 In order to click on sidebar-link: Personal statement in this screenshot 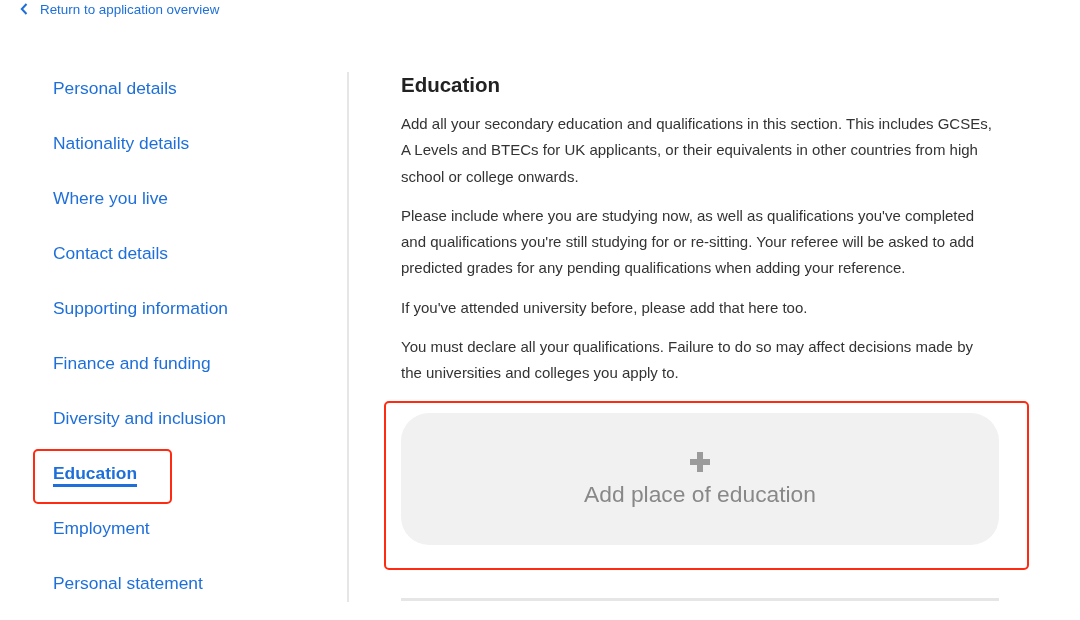, I will do `click(128, 584)`.